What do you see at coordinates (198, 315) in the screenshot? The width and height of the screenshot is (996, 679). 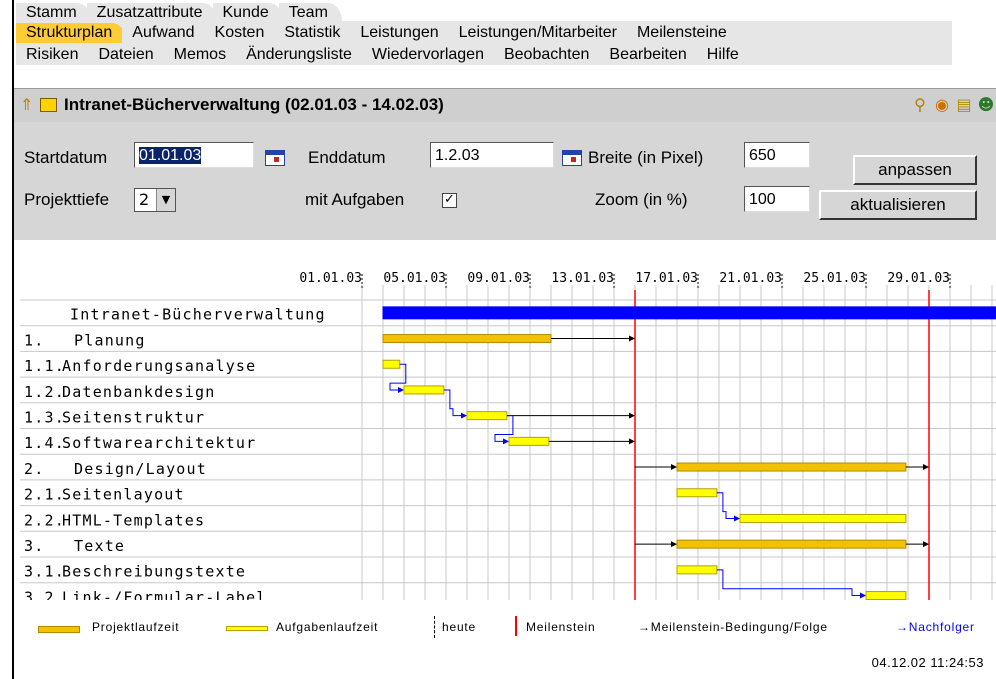 I see `row-task-name: Intranet-Bücherverwaltung` at bounding box center [198, 315].